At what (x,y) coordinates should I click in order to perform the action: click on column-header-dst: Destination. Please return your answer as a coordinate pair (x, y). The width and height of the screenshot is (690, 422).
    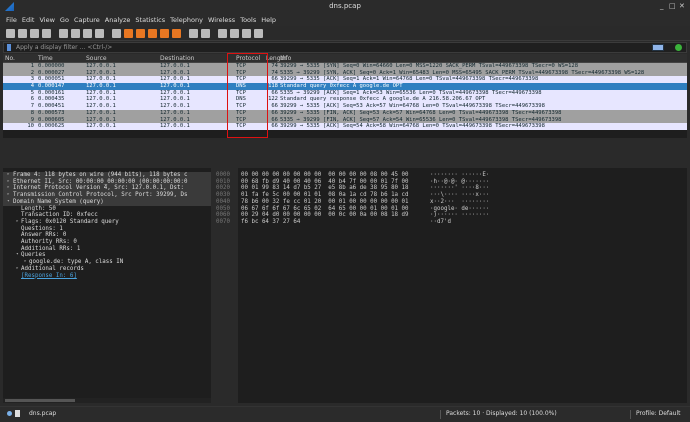
    Looking at the image, I should click on (197, 58).